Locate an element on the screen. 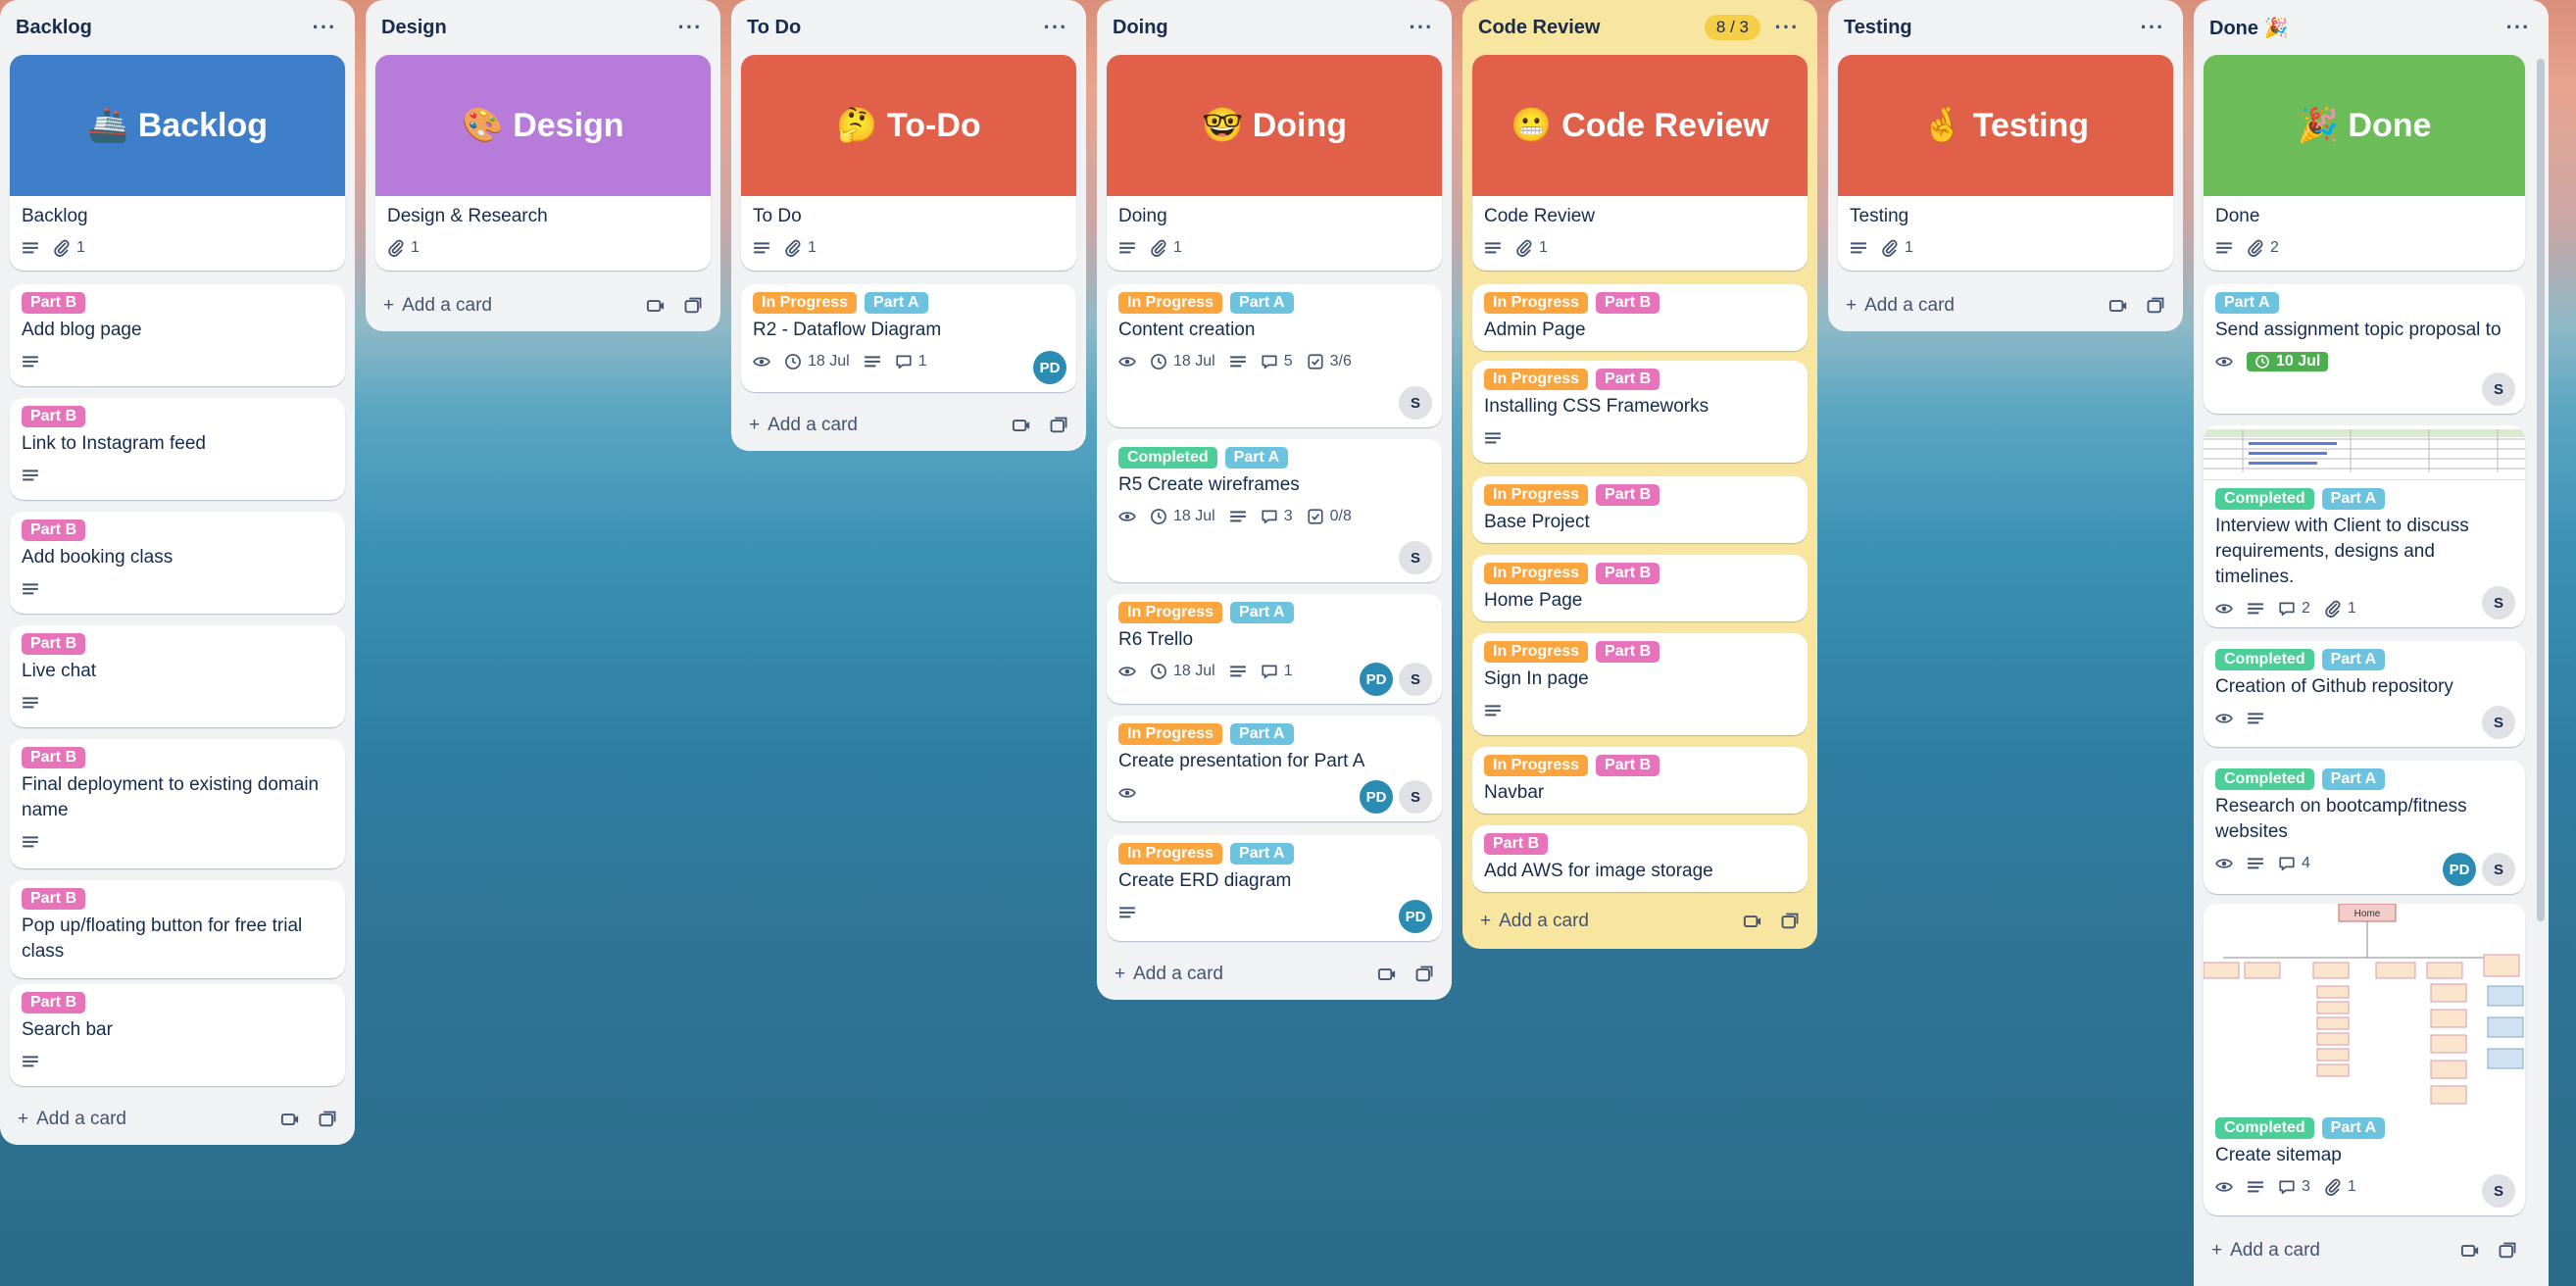 This screenshot has width=2576, height=1286. list-title: Backlog is located at coordinates (163, 28).